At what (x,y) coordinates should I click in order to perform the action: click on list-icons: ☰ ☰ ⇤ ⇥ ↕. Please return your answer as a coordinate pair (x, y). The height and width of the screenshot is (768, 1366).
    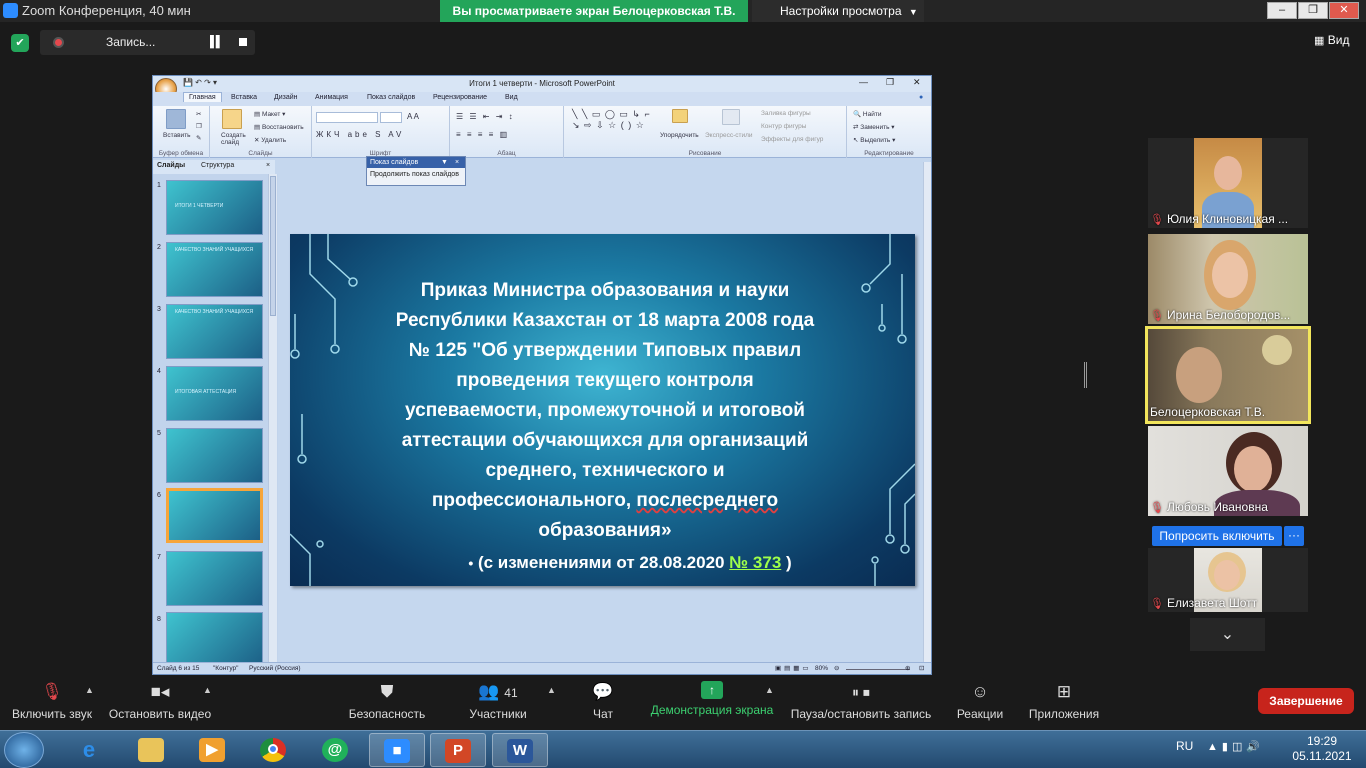
    Looking at the image, I should click on (485, 116).